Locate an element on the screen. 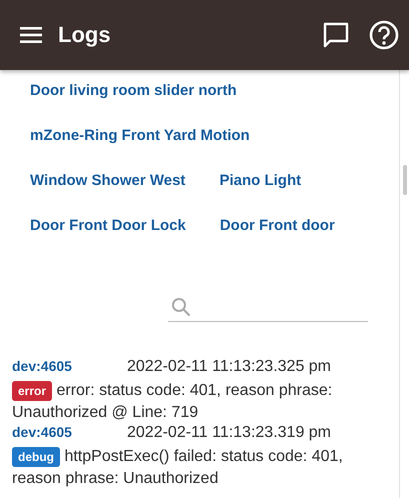 The image size is (409, 500). log-level-badge: error is located at coordinates (32, 391).